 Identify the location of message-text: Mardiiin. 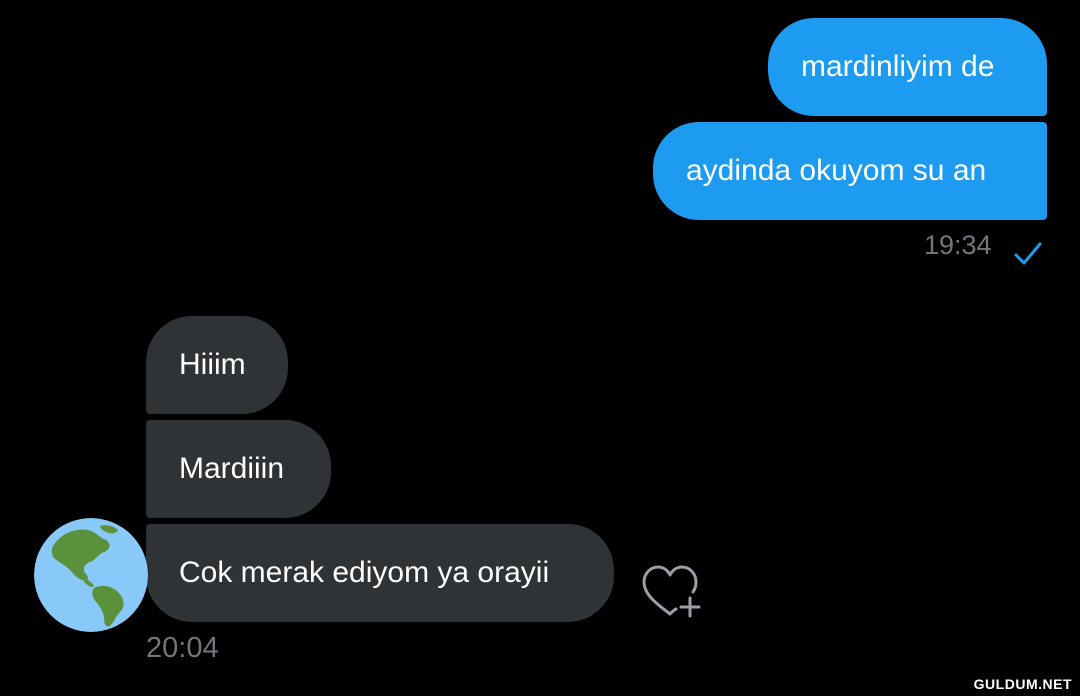
(232, 468).